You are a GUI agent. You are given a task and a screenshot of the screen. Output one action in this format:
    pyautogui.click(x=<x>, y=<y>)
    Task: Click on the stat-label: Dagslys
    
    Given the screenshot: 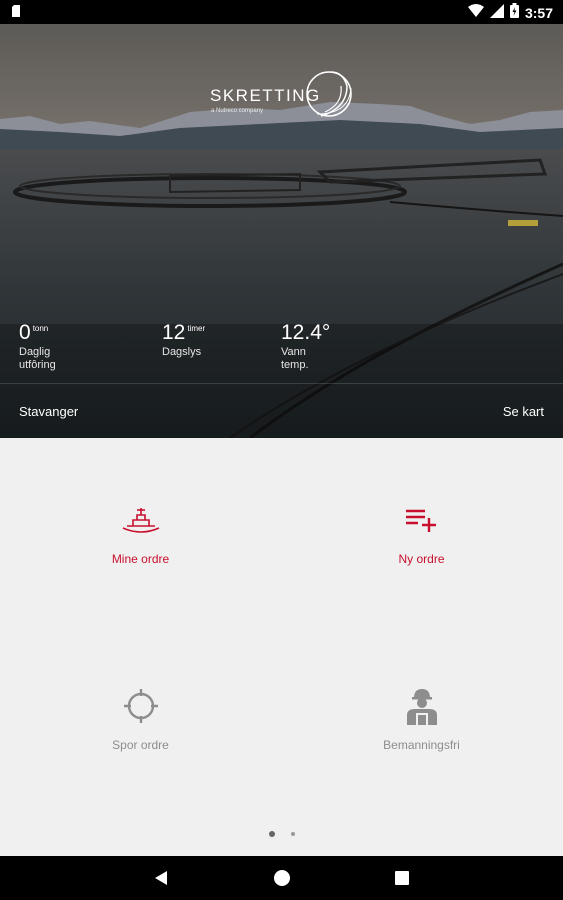 What is the action you would take?
    pyautogui.click(x=182, y=352)
    